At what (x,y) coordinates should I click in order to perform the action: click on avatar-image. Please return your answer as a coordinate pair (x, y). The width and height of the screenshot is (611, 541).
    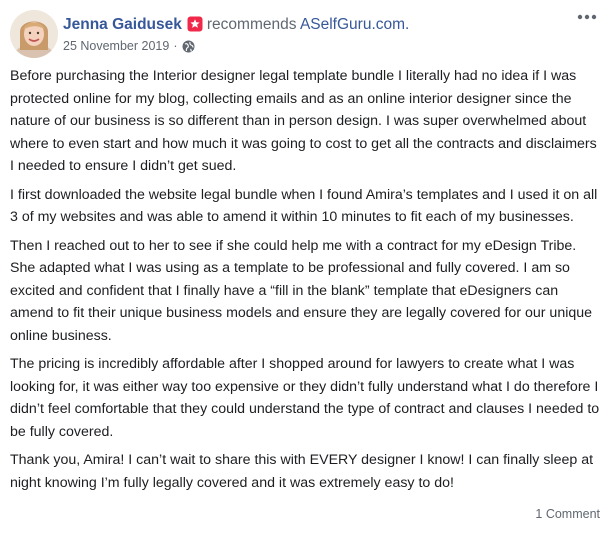
    Looking at the image, I should click on (34, 34).